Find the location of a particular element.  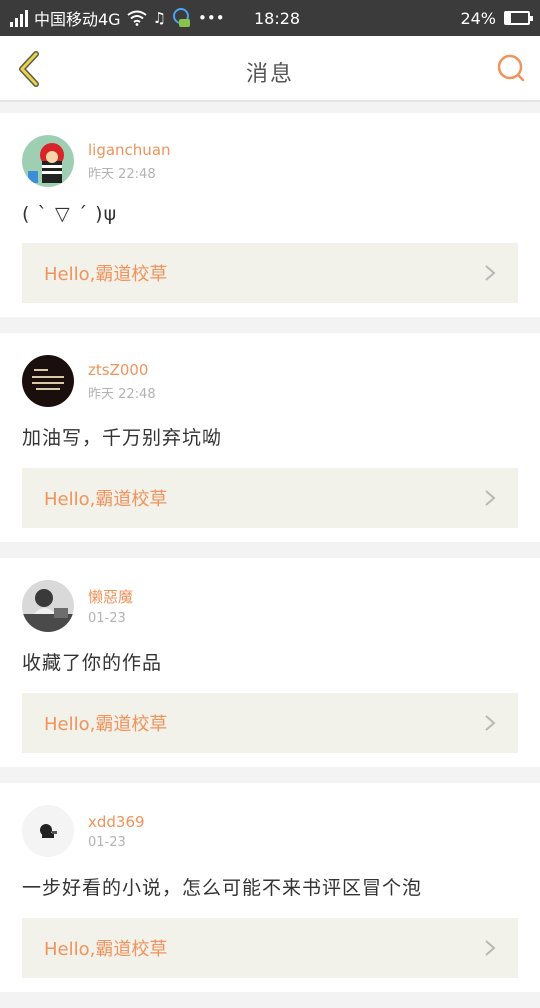

status-time: 18:28 is located at coordinates (277, 18).